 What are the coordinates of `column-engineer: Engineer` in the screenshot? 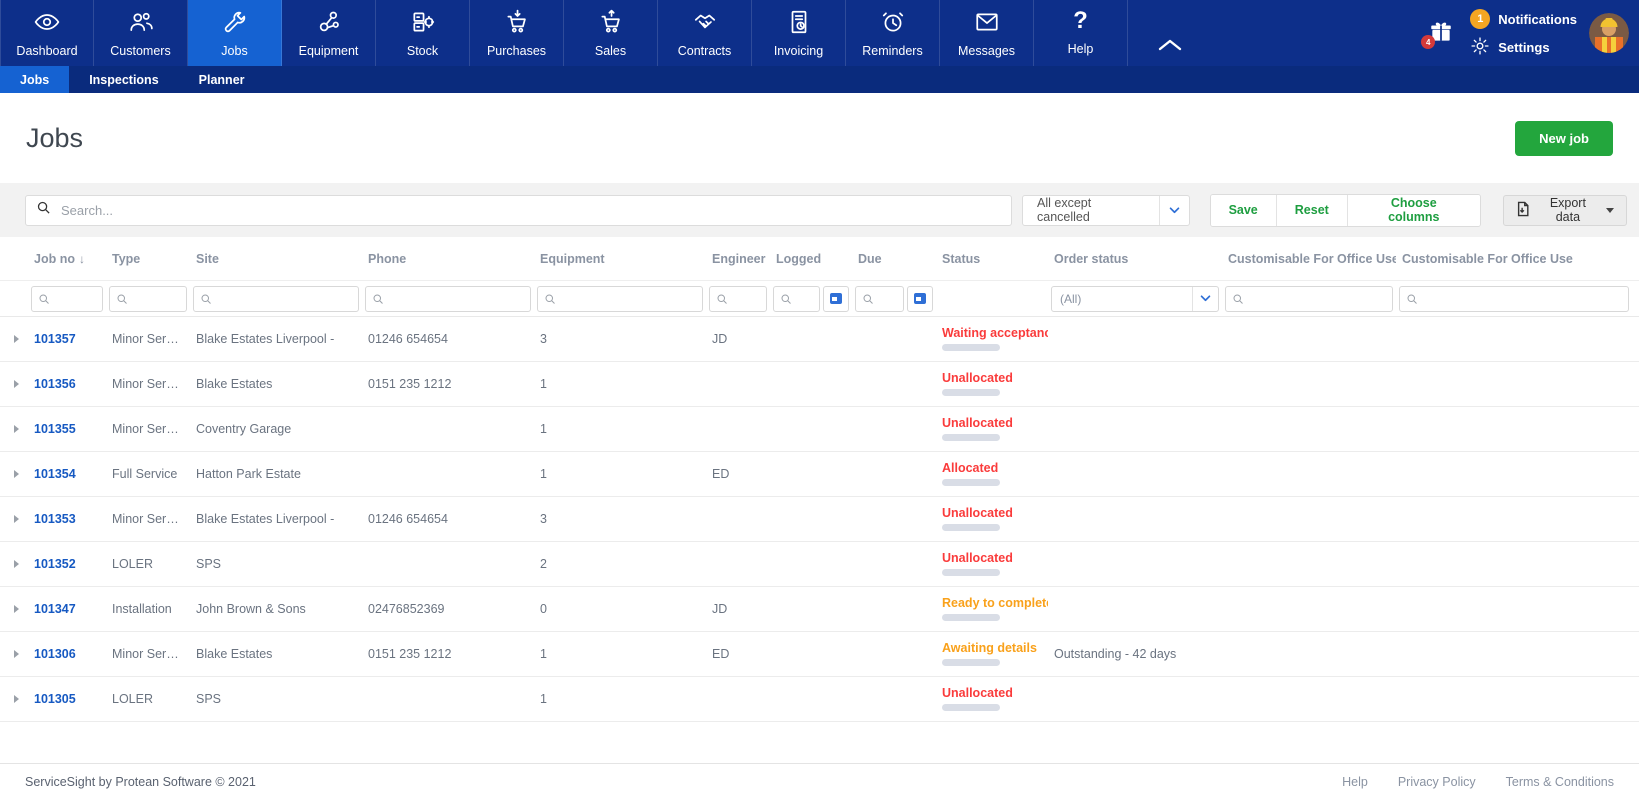 It's located at (738, 259).